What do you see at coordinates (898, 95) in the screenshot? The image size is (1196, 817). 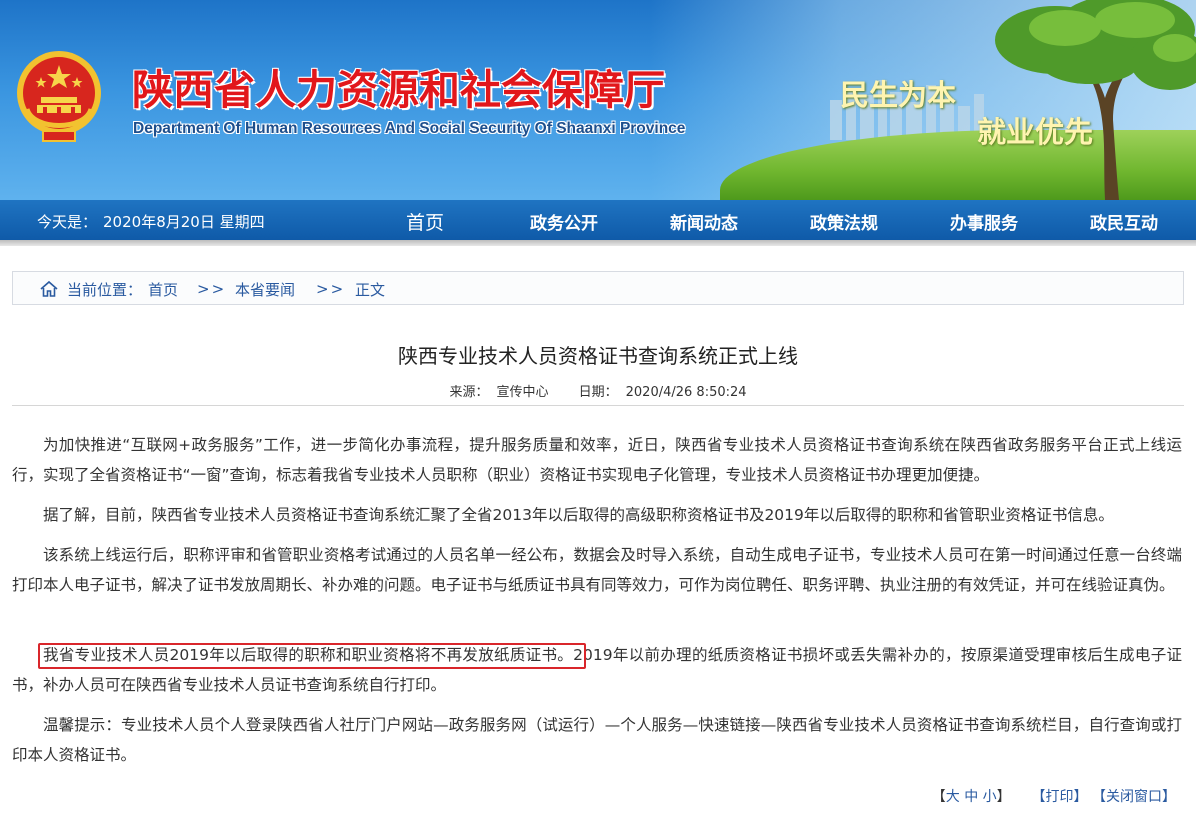 I see `slogan-people-first: 民生为本` at bounding box center [898, 95].